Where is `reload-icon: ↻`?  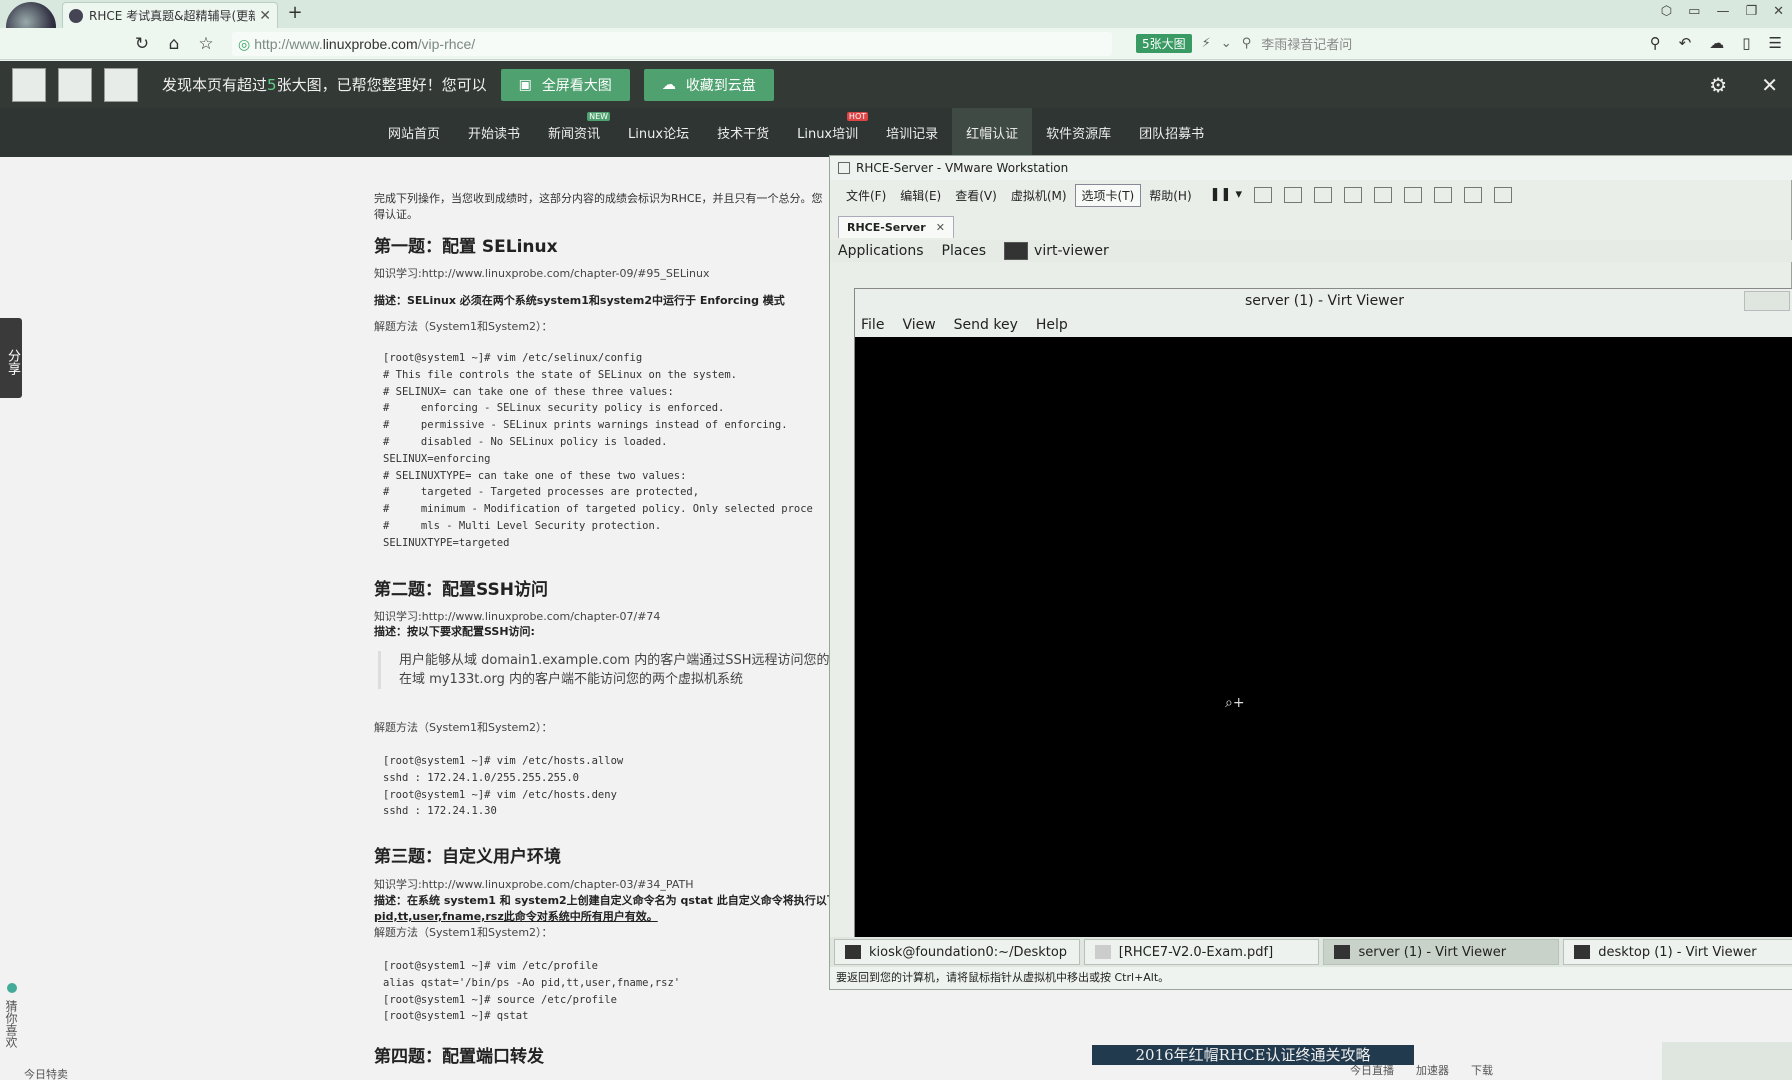
reload-icon: ↻ is located at coordinates (142, 44).